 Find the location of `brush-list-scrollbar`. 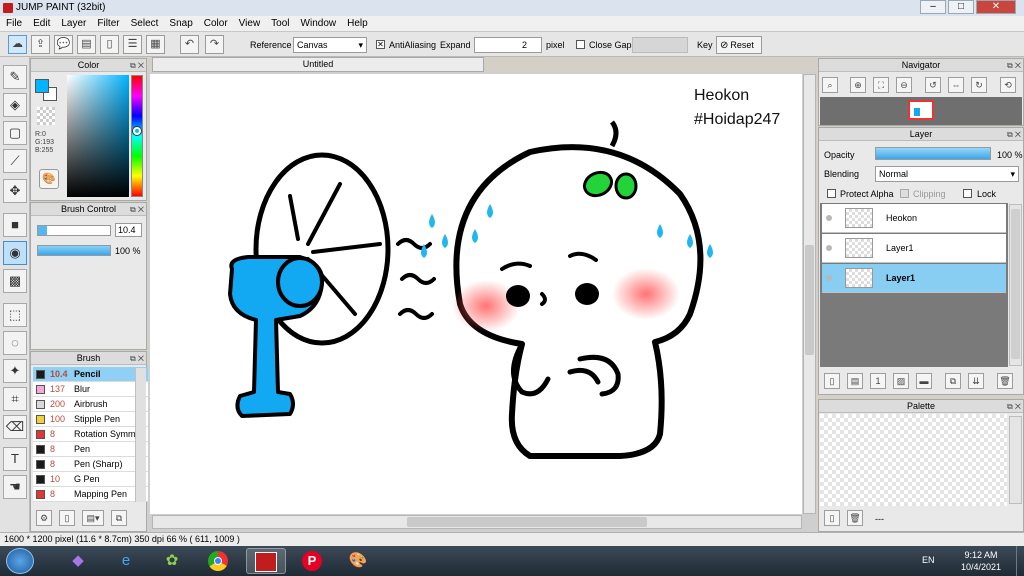

brush-list-scrollbar is located at coordinates (140, 435).